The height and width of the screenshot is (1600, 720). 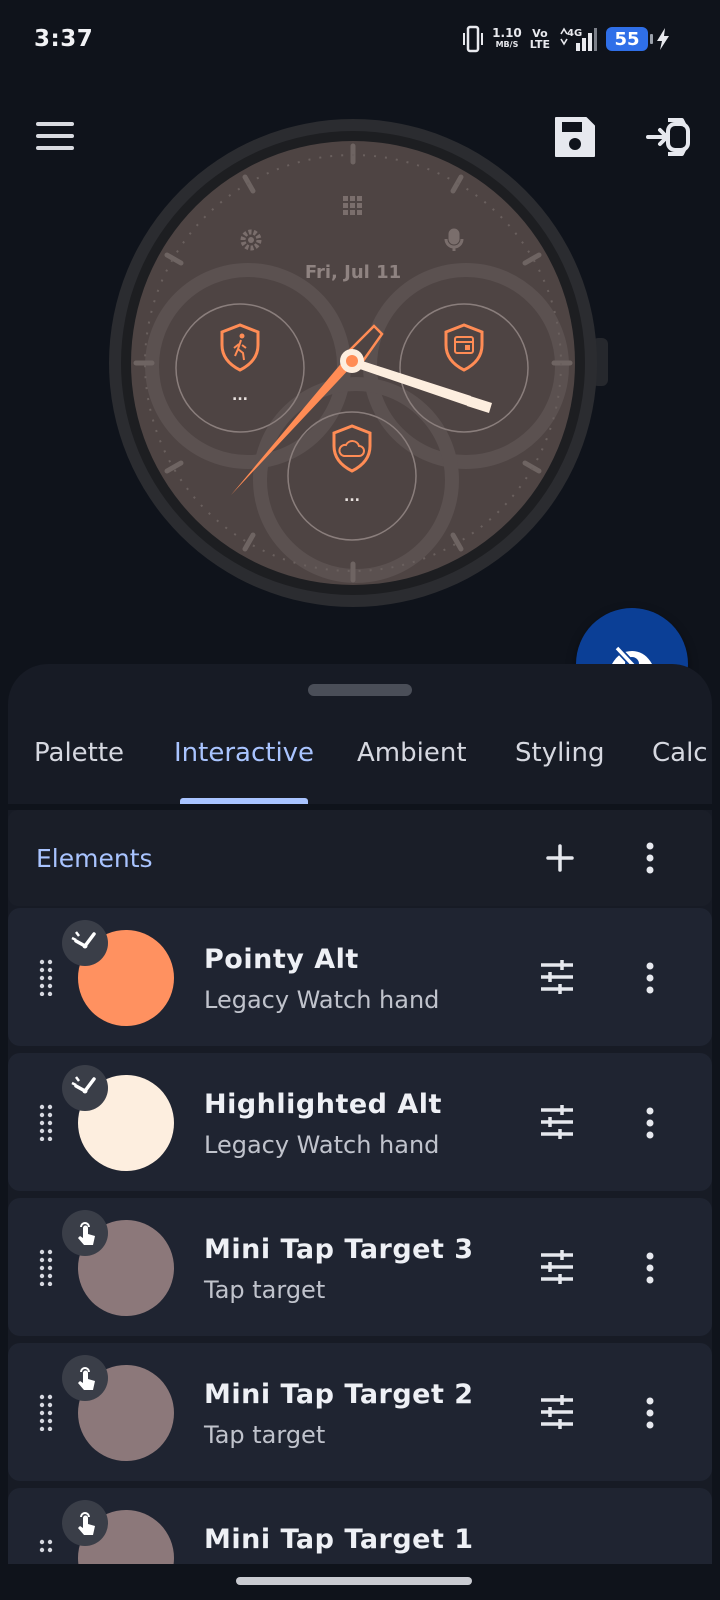 What do you see at coordinates (669, 137) in the screenshot?
I see `send-to-watch-icon` at bounding box center [669, 137].